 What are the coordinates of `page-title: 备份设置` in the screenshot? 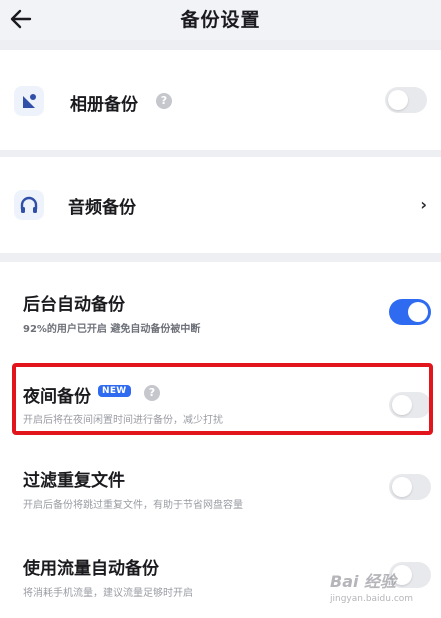 It's located at (220, 20).